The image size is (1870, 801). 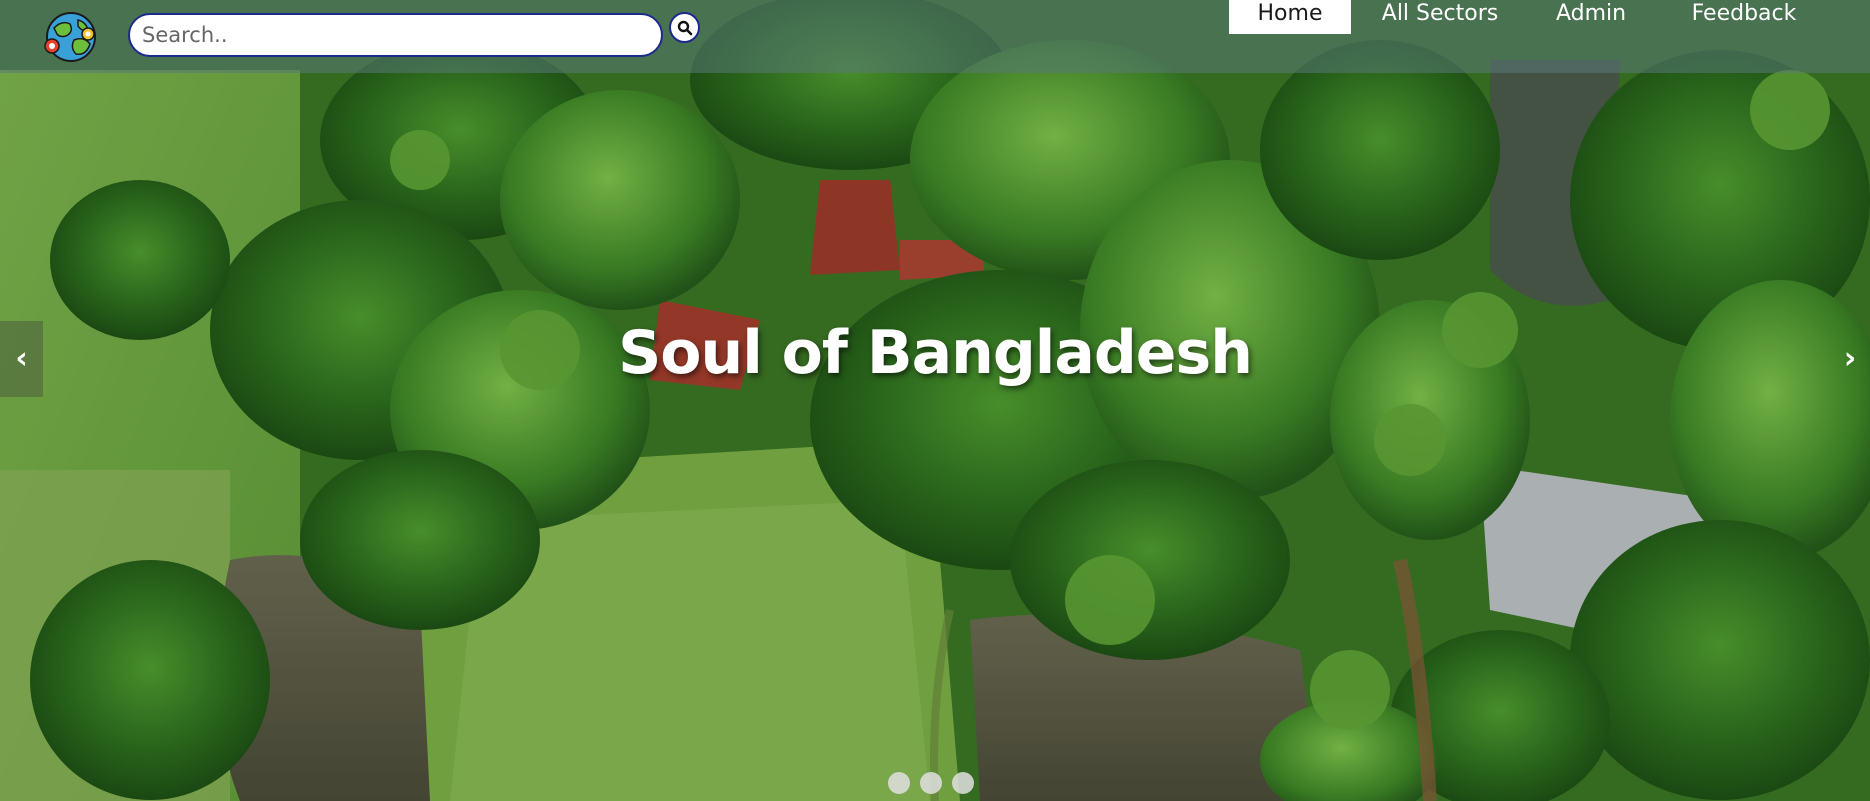 I want to click on nav-all-sectors: All Sectors, so click(x=1440, y=17).